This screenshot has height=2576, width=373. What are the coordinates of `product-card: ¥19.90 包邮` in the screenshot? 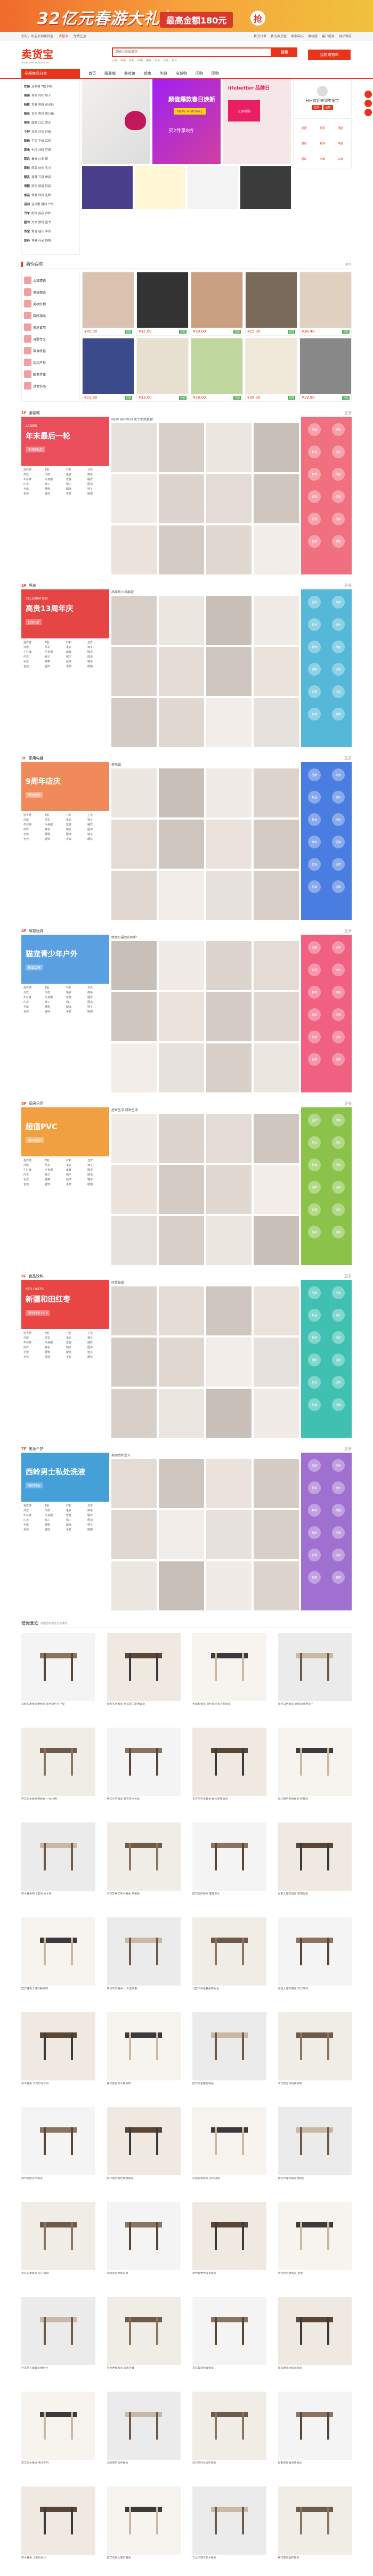 It's located at (325, 370).